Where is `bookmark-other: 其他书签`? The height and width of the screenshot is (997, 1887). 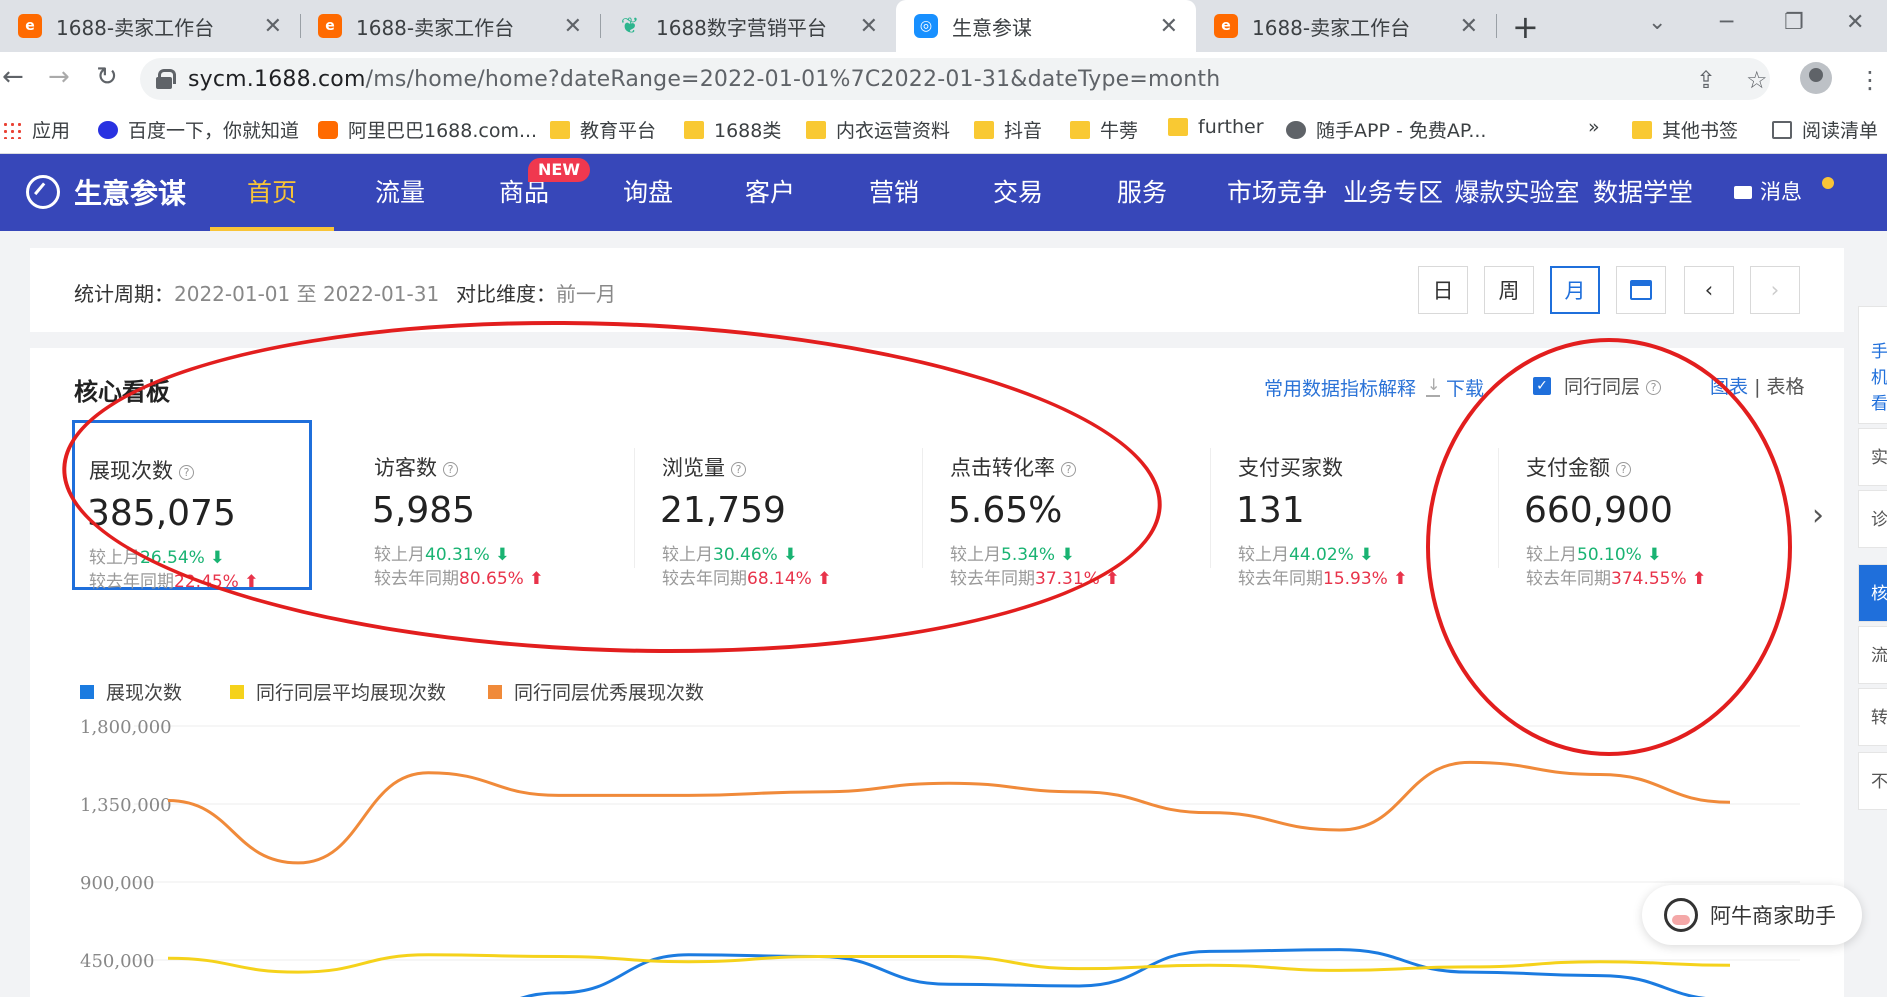 bookmark-other: 其他书签 is located at coordinates (1685, 129).